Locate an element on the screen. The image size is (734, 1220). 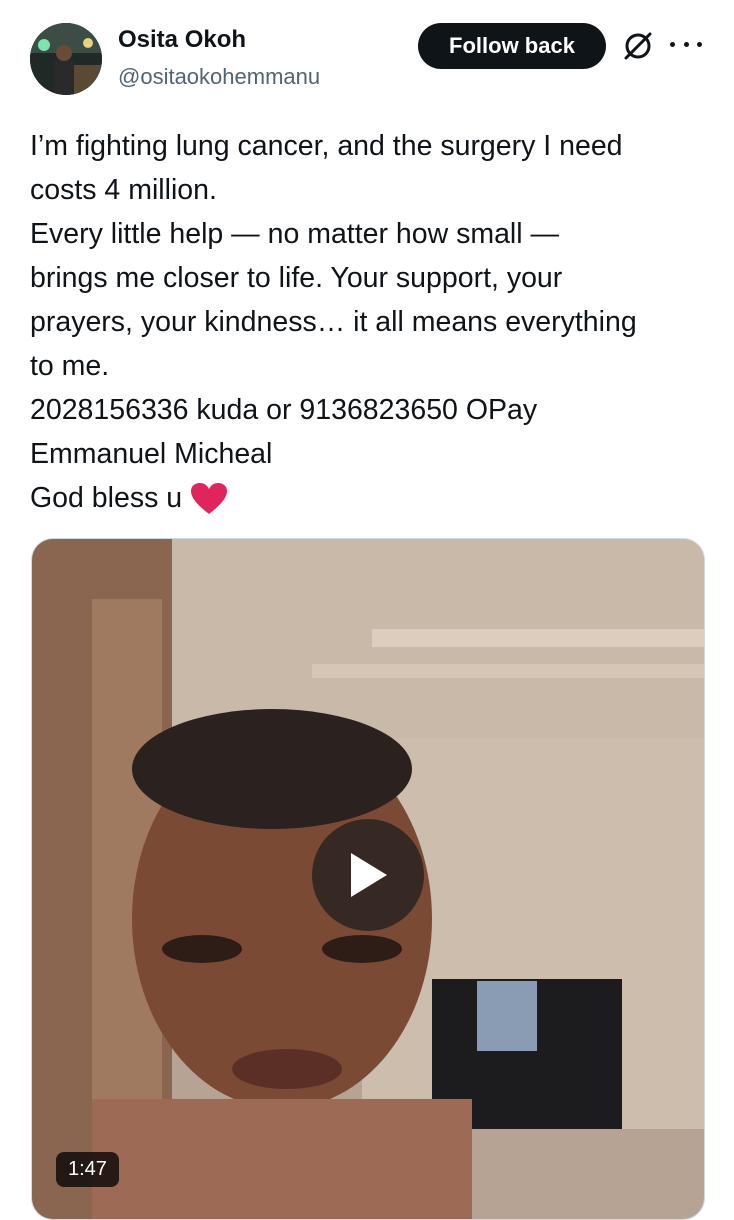
red-heart-icon is located at coordinates (209, 499).